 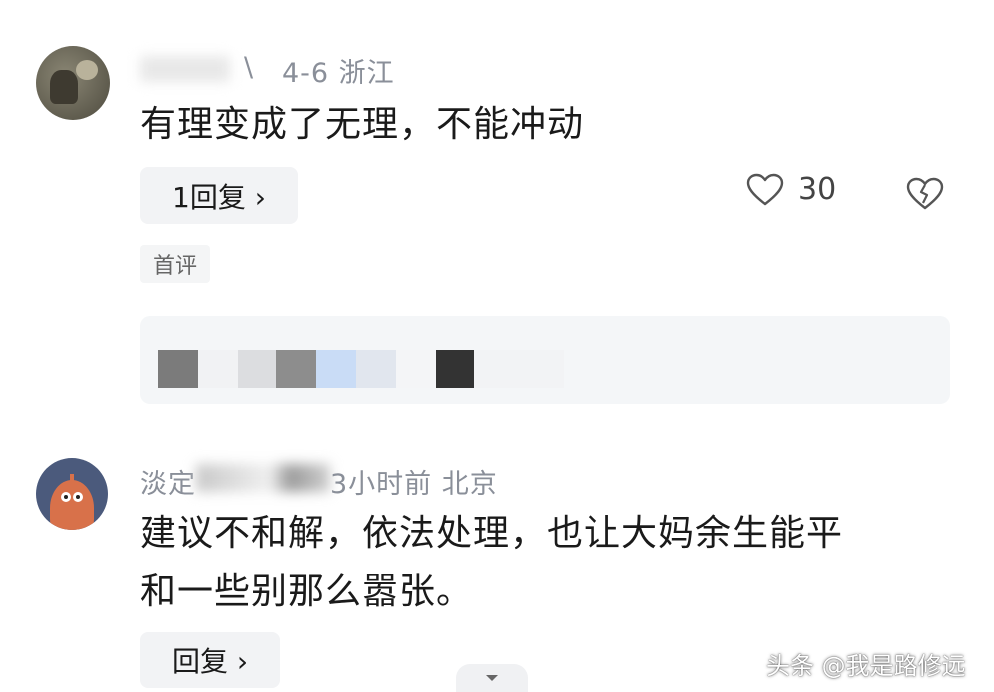 What do you see at coordinates (210, 660) in the screenshot?
I see `reply-button: 回复 ›` at bounding box center [210, 660].